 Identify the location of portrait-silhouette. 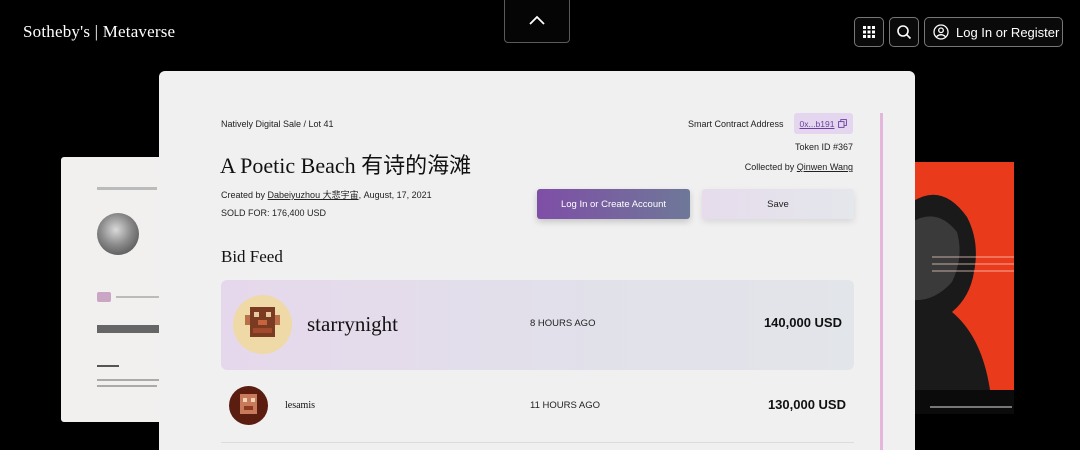
(963, 292).